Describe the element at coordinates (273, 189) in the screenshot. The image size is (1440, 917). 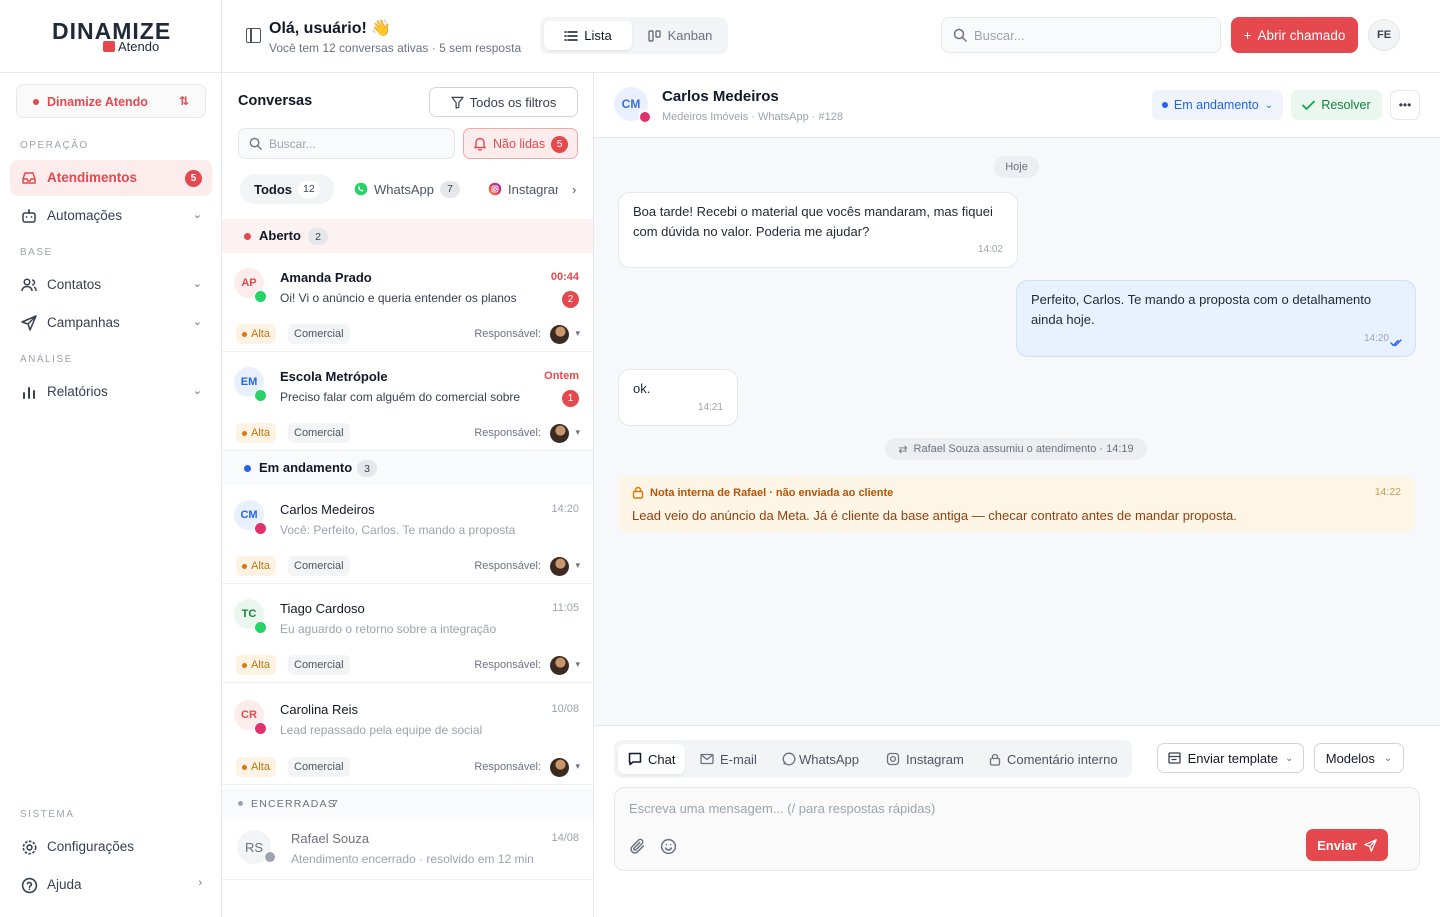
I see `channel-label: Todos` at that location.